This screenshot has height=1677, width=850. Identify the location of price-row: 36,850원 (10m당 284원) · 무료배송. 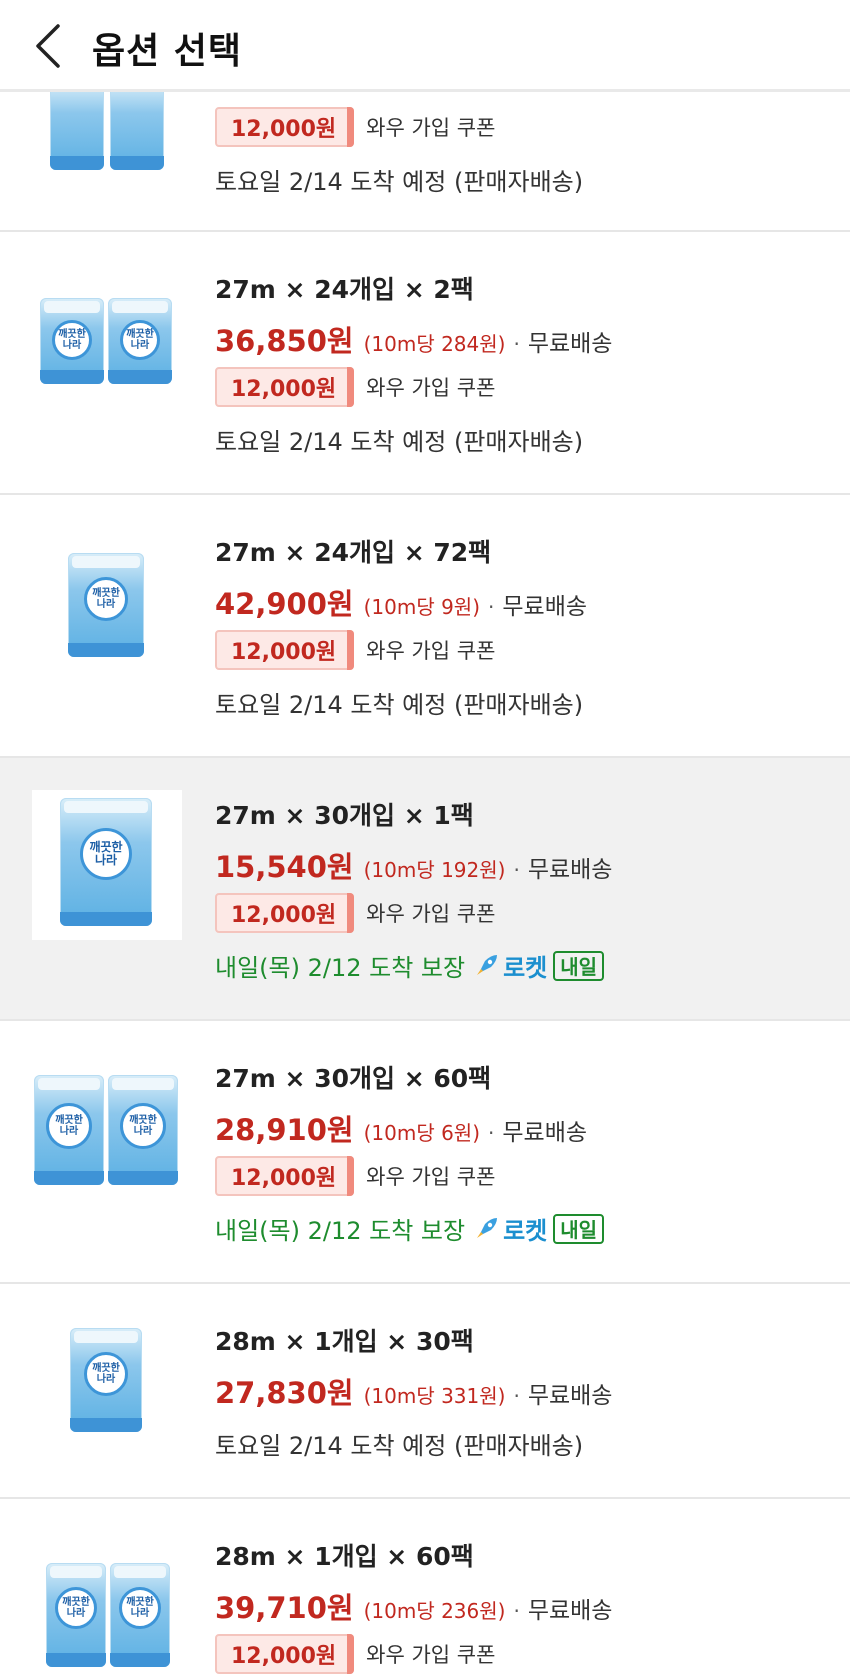
(413, 339).